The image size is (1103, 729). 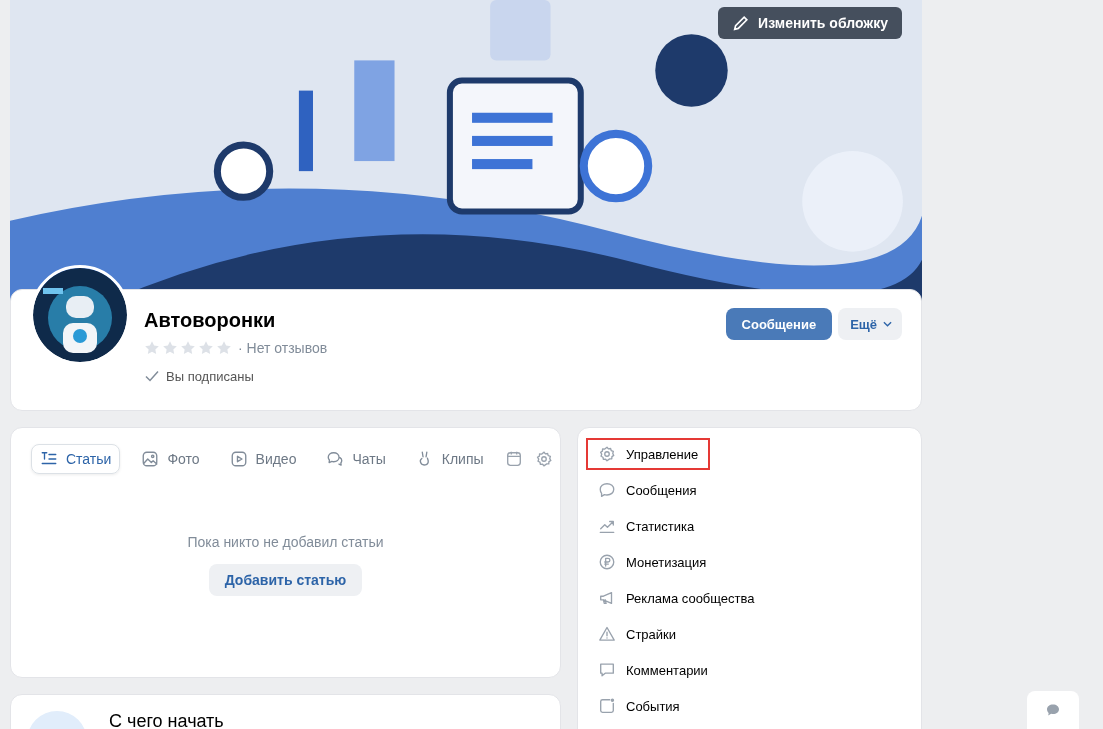 I want to click on community-name: Автоворонки, so click(x=210, y=320).